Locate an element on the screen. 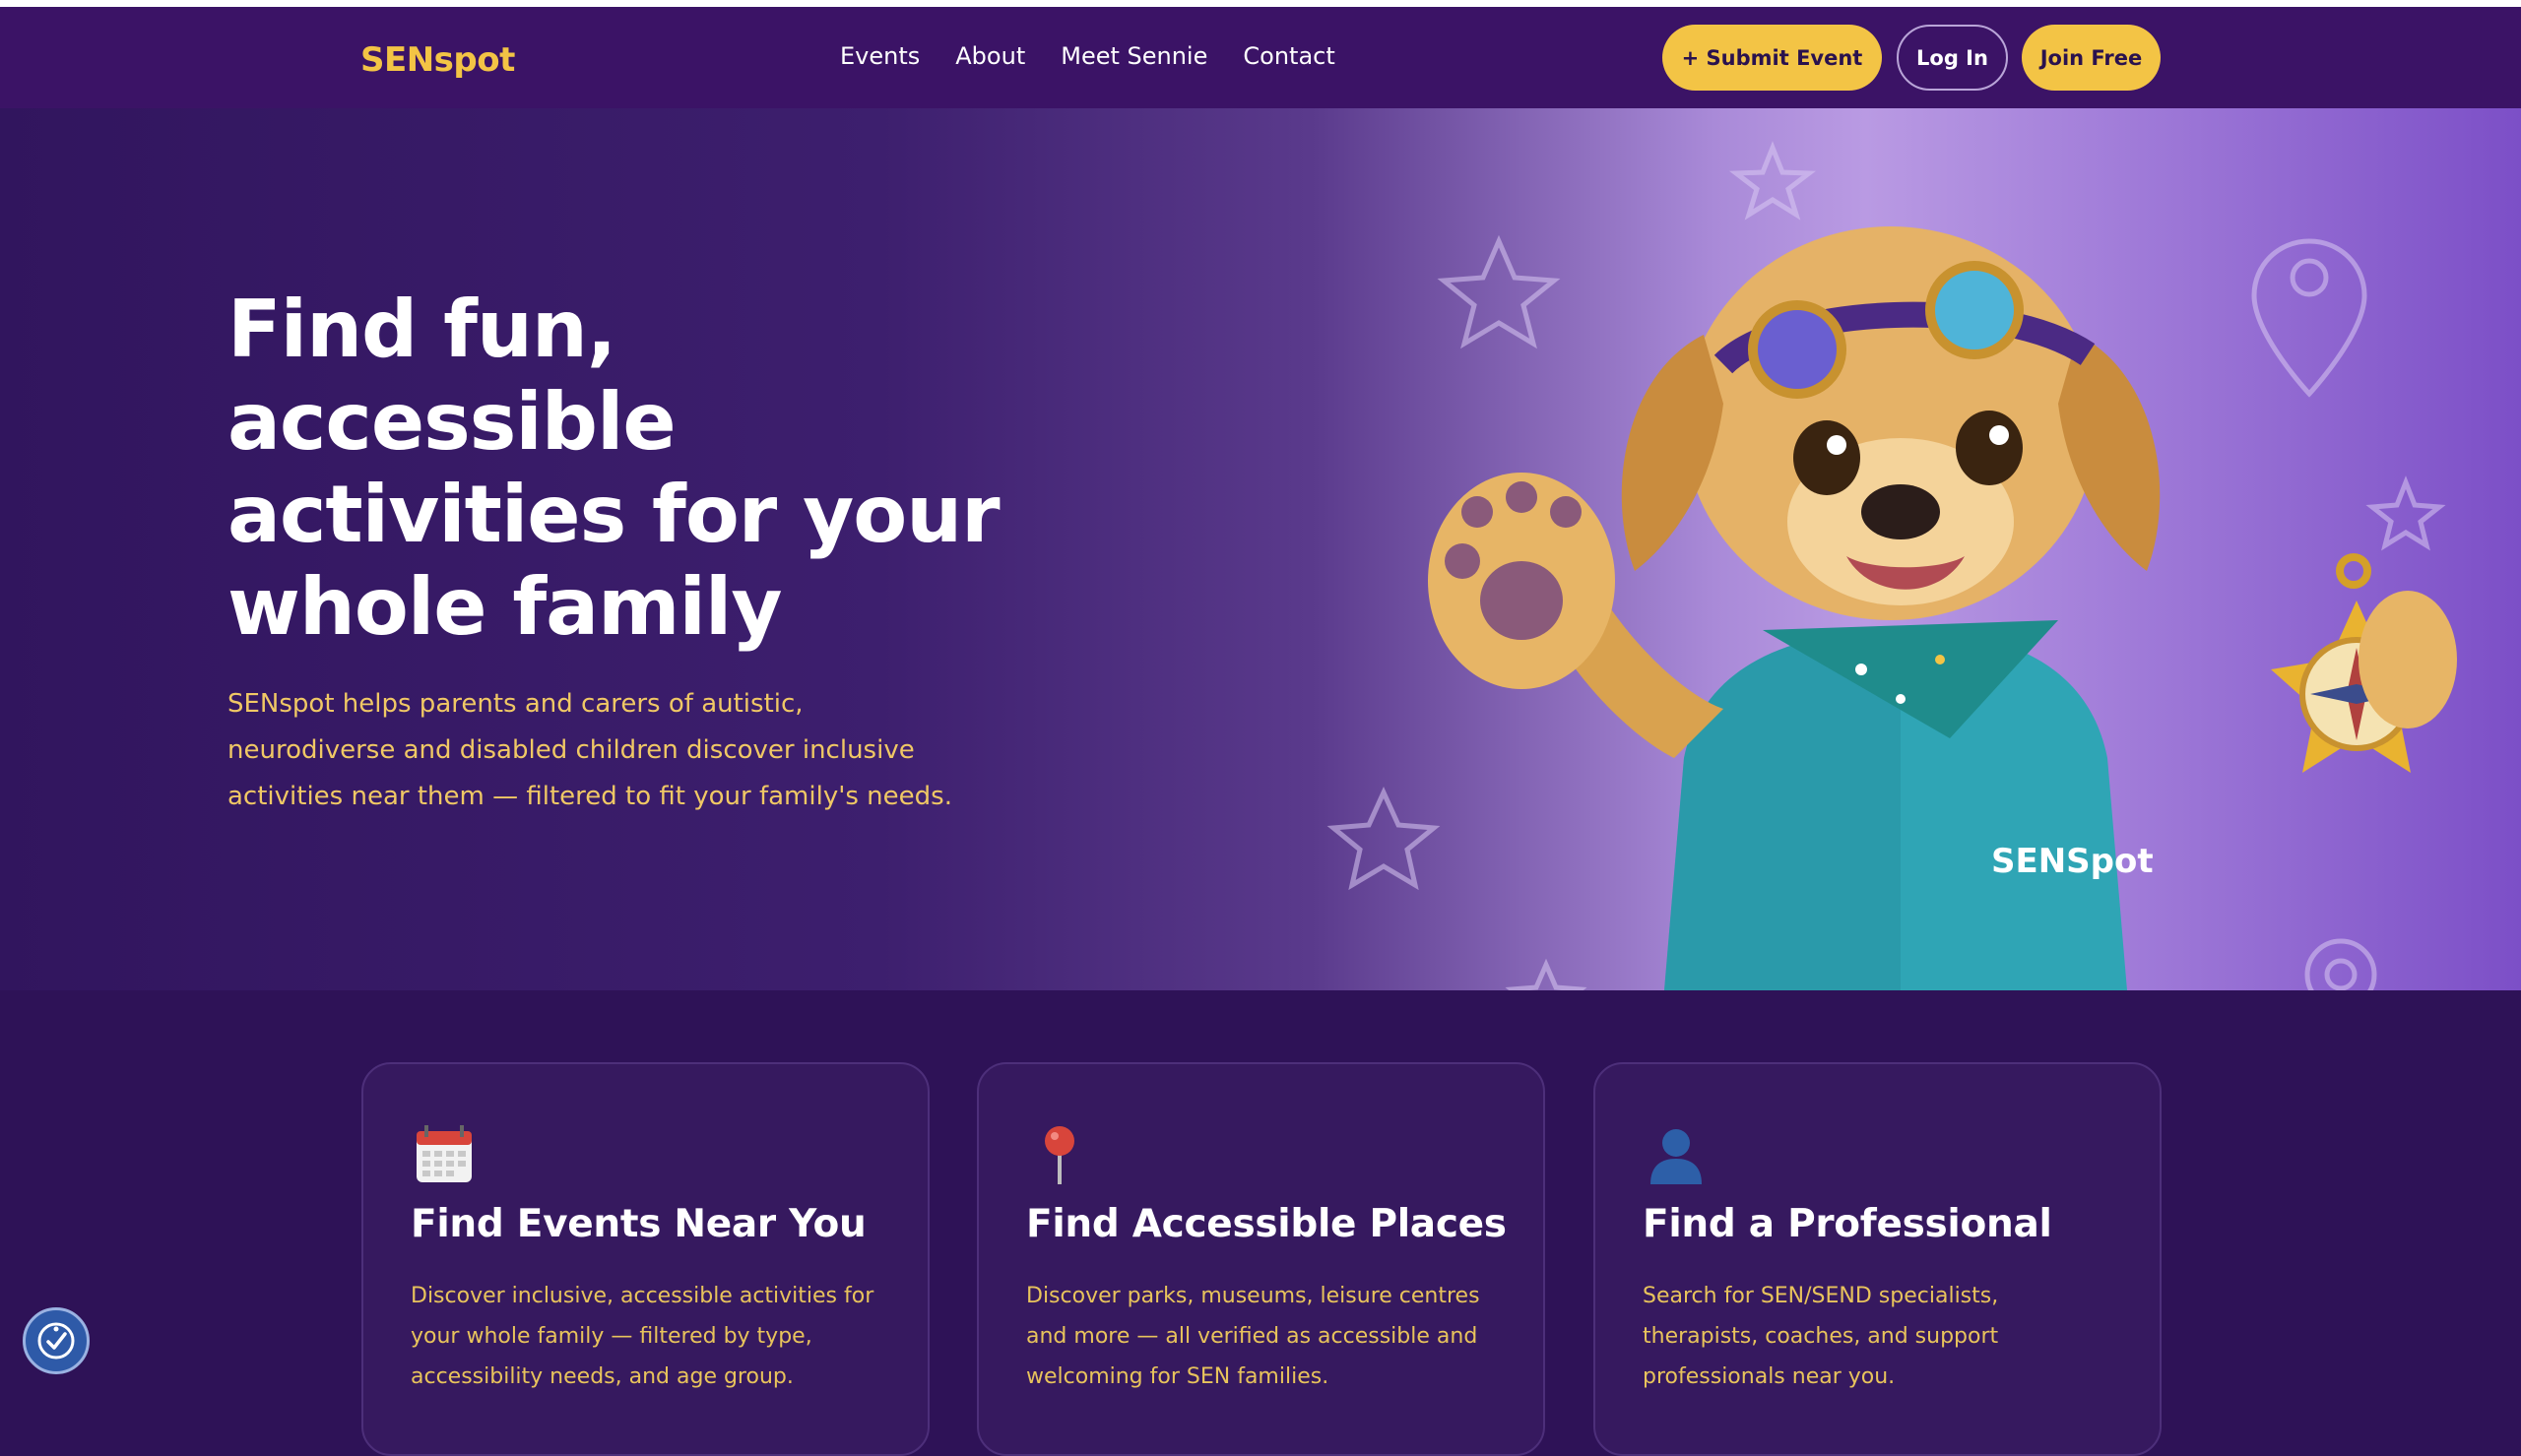 The height and width of the screenshot is (1456, 2521). calendar-icon is located at coordinates (444, 1153).